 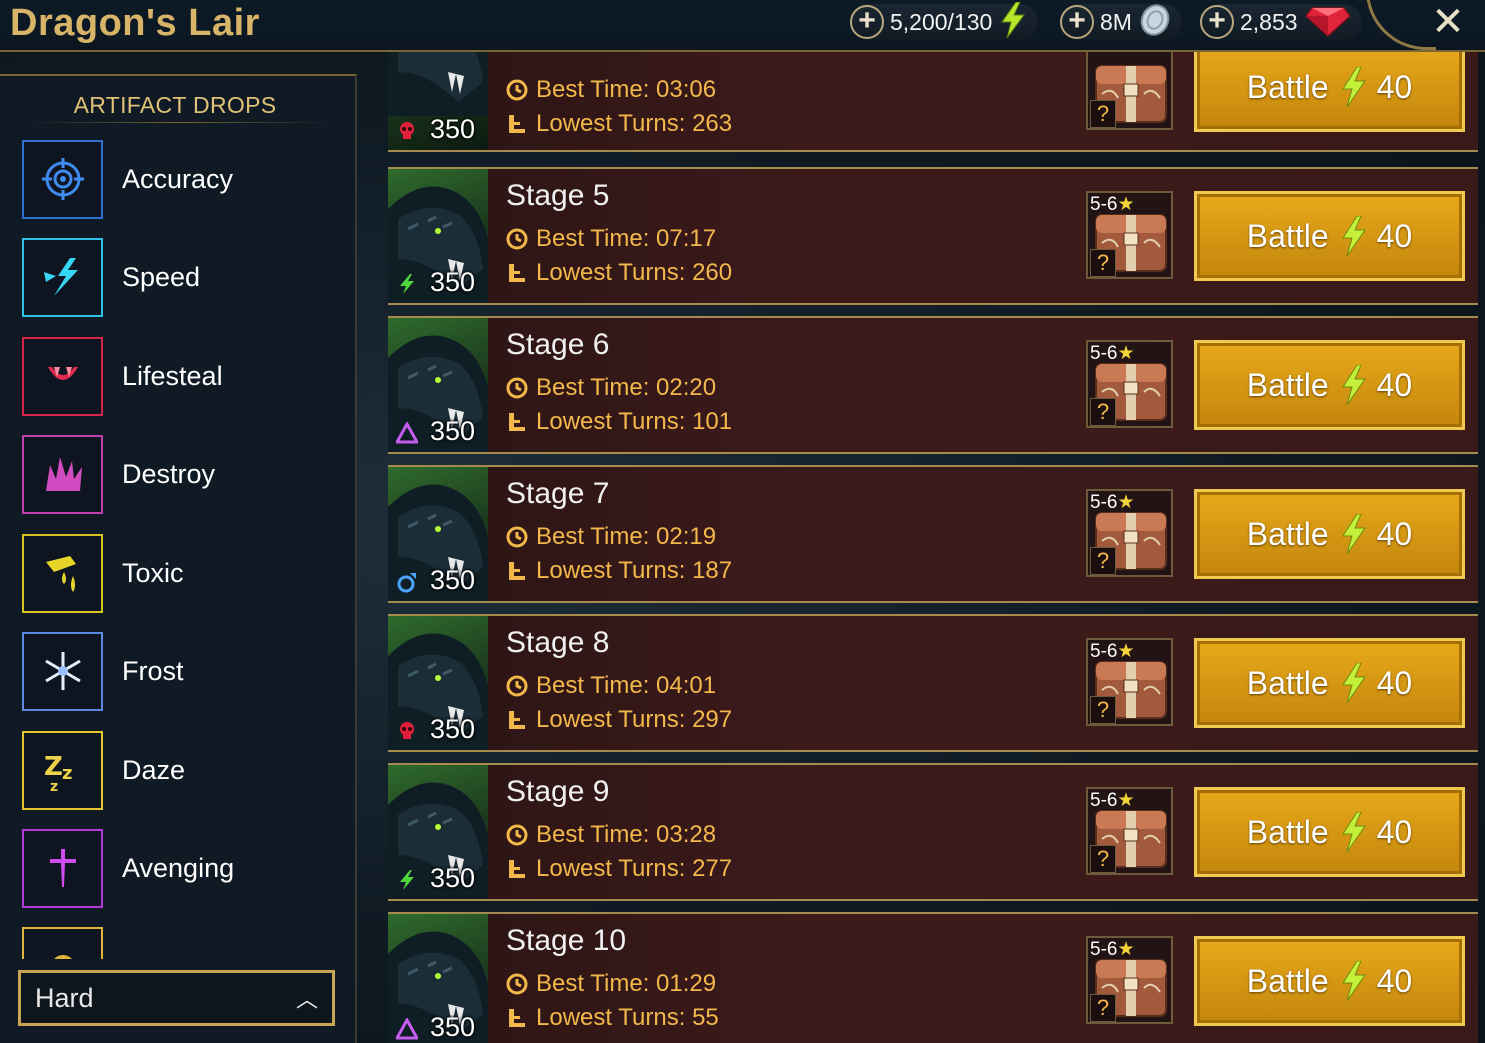 I want to click on svg-text: Z, so click(x=53, y=767).